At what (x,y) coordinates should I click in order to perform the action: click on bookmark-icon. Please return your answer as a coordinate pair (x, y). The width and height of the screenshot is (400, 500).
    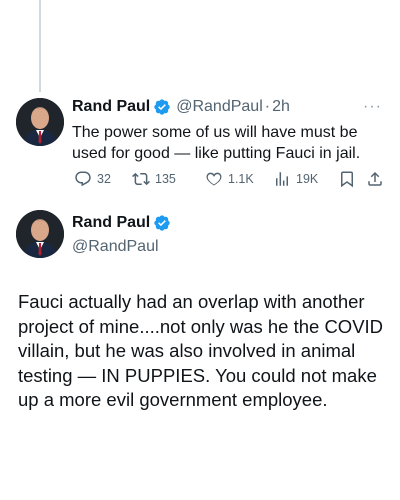
    Looking at the image, I should click on (347, 179).